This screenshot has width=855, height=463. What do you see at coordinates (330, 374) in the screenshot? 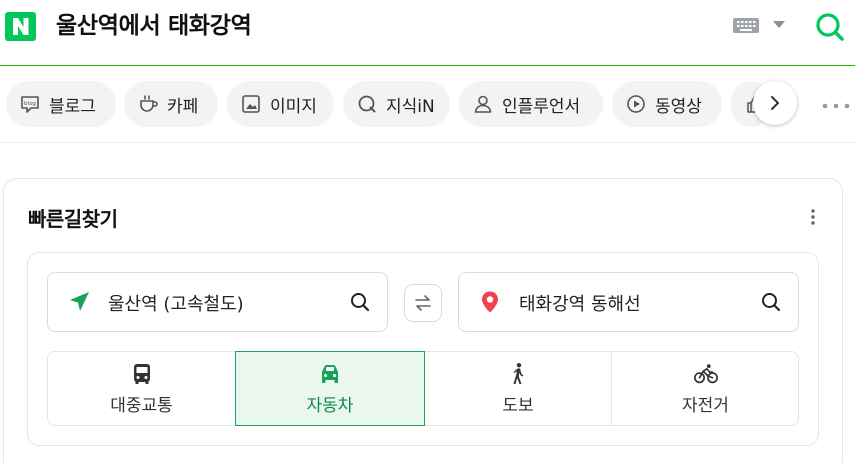
I see `car-icon` at bounding box center [330, 374].